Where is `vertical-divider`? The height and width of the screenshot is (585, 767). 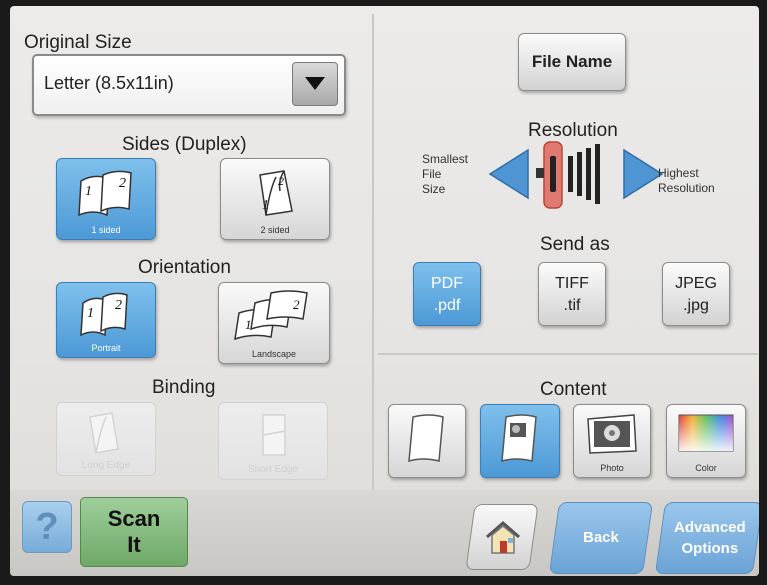
vertical-divider is located at coordinates (373, 253).